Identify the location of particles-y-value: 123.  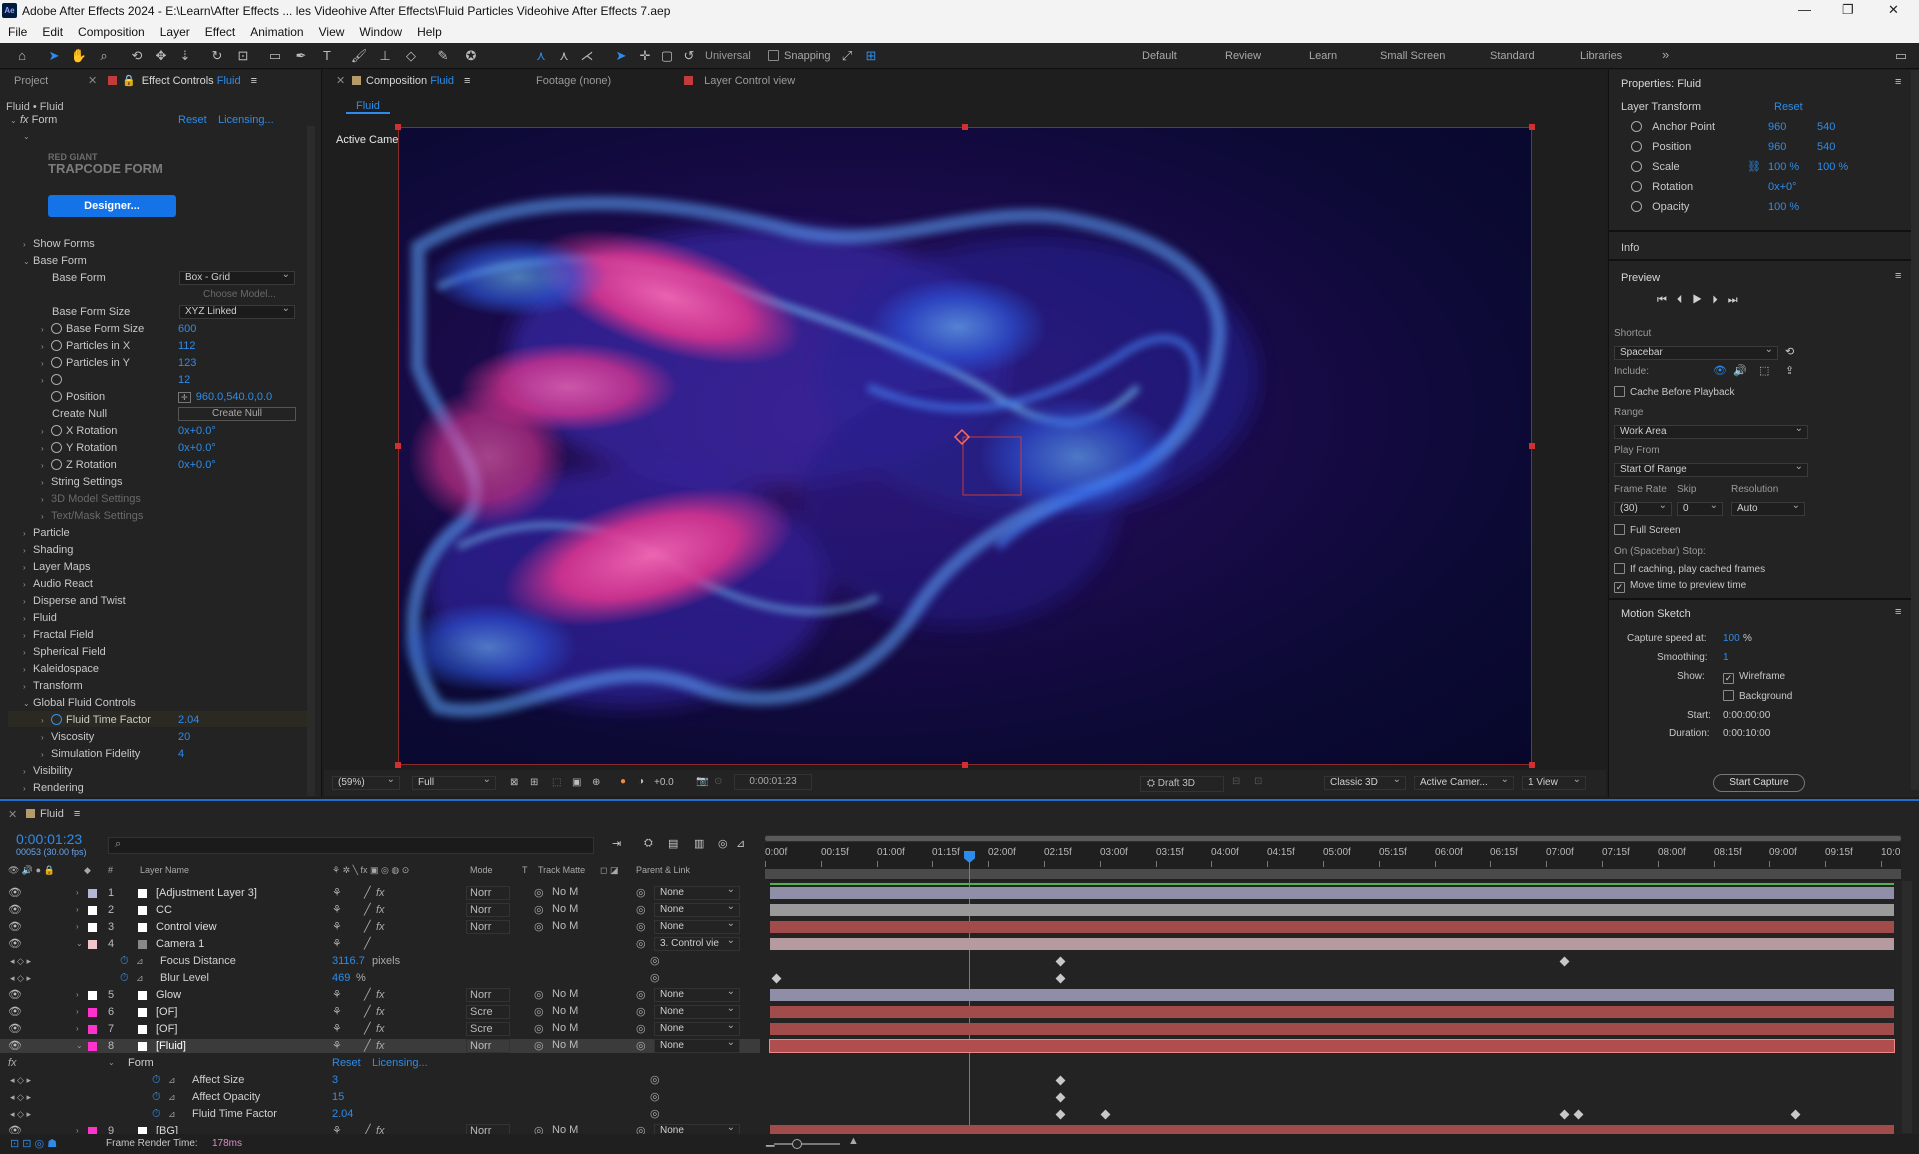
(187, 363).